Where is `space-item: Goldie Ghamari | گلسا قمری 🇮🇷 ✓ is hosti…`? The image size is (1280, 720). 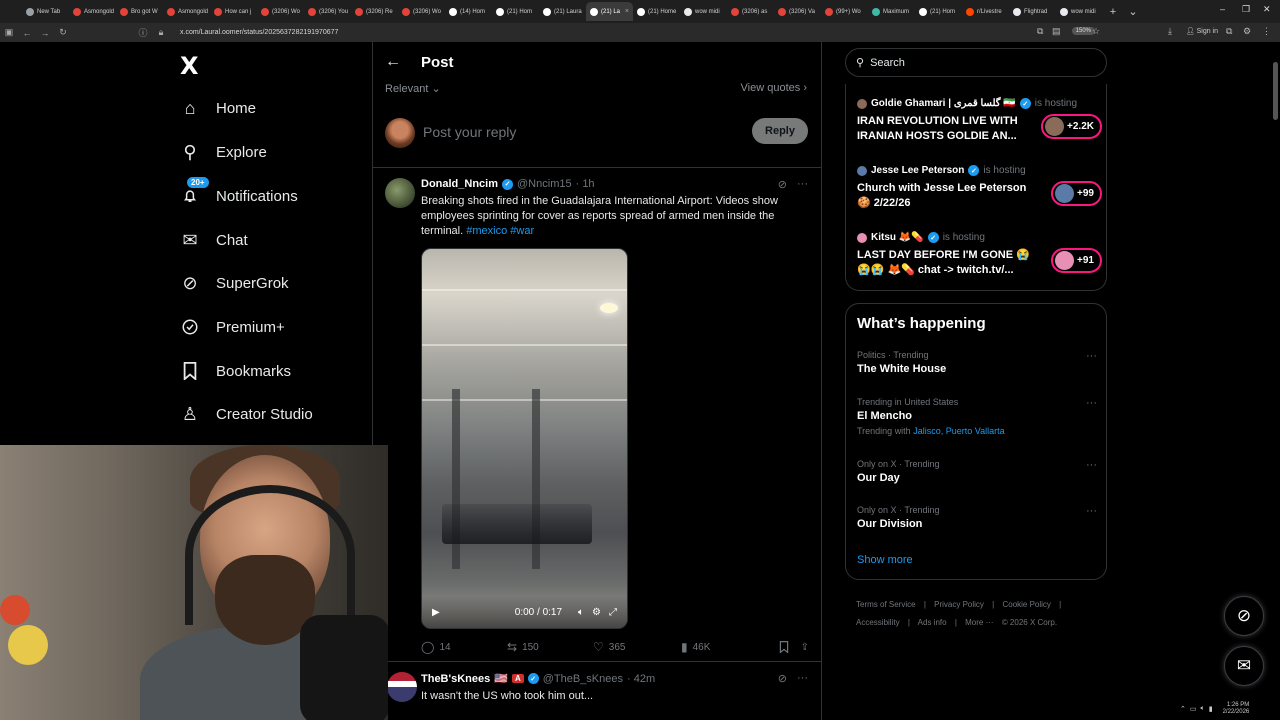 space-item: Goldie Ghamari | گلسا قمری 🇮🇷 ✓ is hosti… is located at coordinates (979, 120).